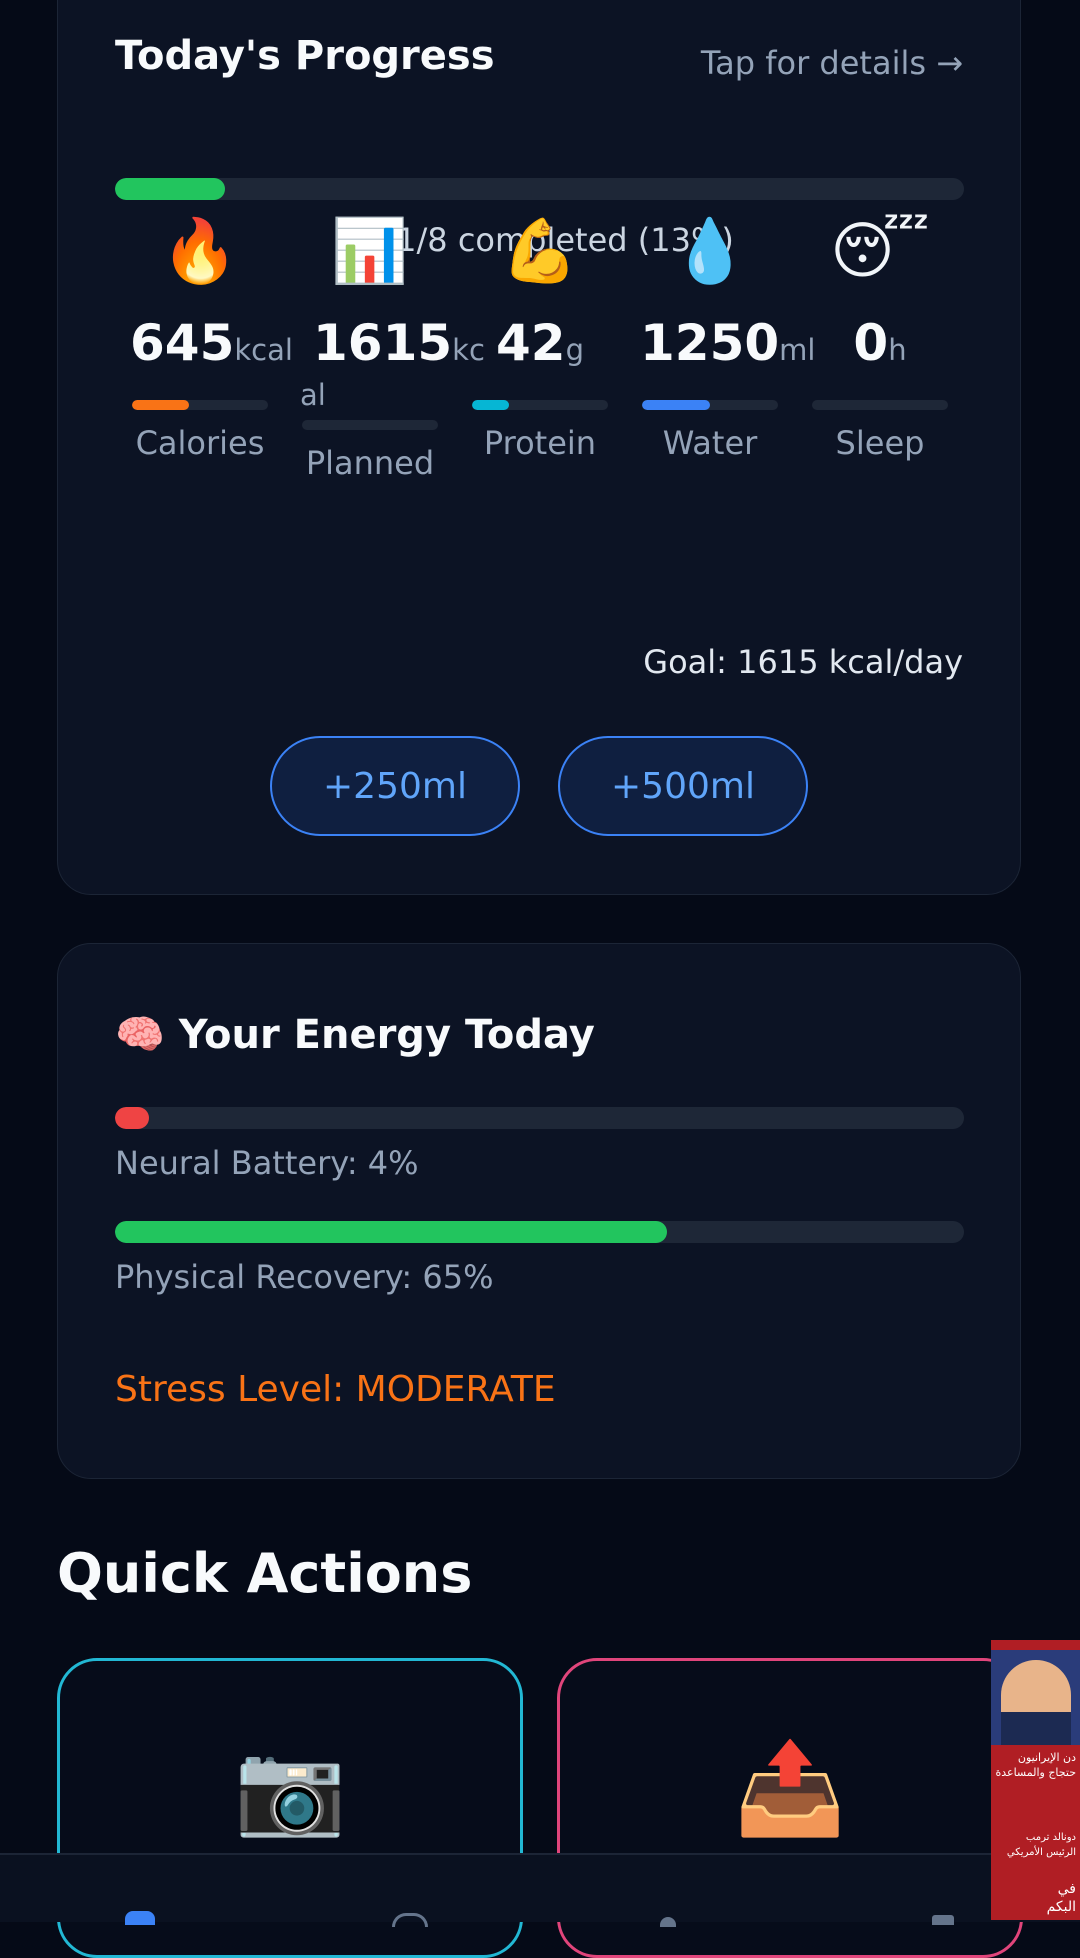 This screenshot has width=1080, height=1958. Describe the element at coordinates (1035, 1697) in the screenshot. I see `news-photo` at that location.